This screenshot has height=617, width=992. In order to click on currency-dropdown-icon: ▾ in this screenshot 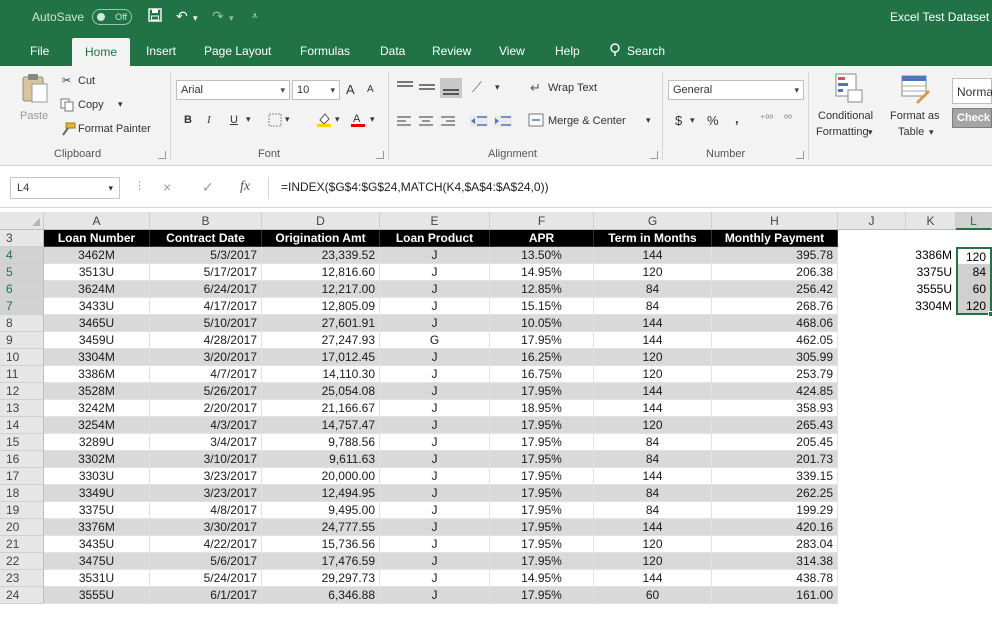, I will do `click(692, 120)`.